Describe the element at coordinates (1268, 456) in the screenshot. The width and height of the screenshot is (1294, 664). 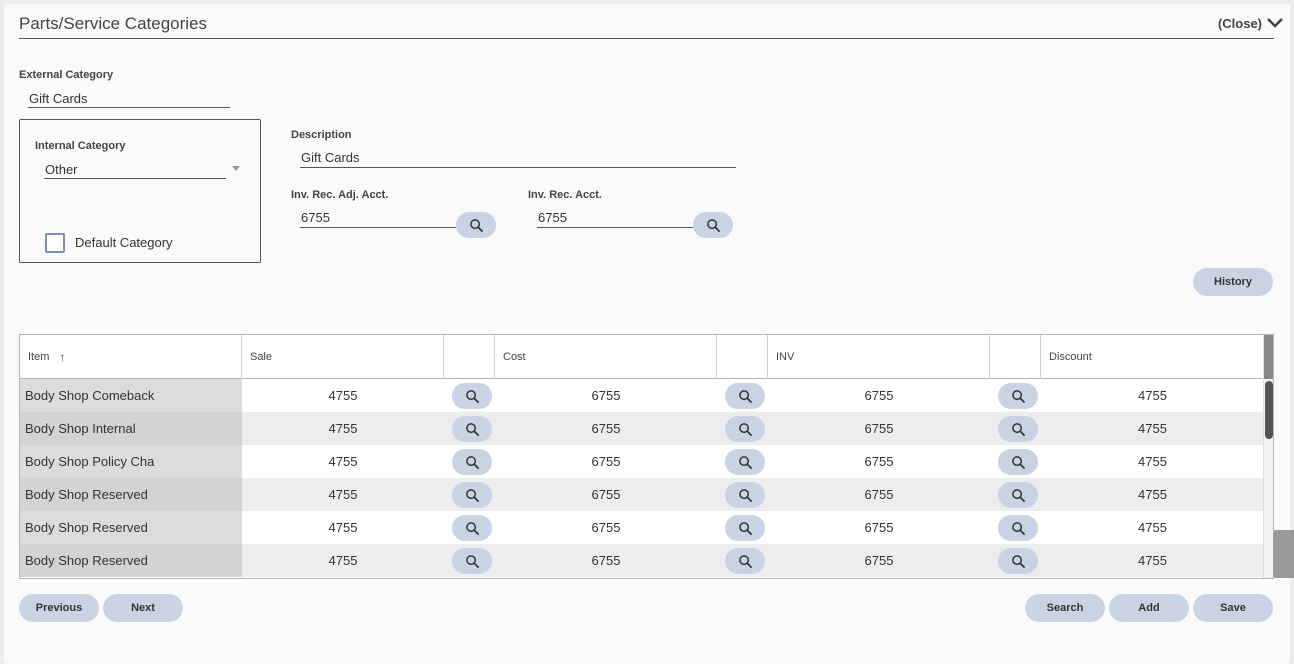
I see `grid-scrollbar` at that location.